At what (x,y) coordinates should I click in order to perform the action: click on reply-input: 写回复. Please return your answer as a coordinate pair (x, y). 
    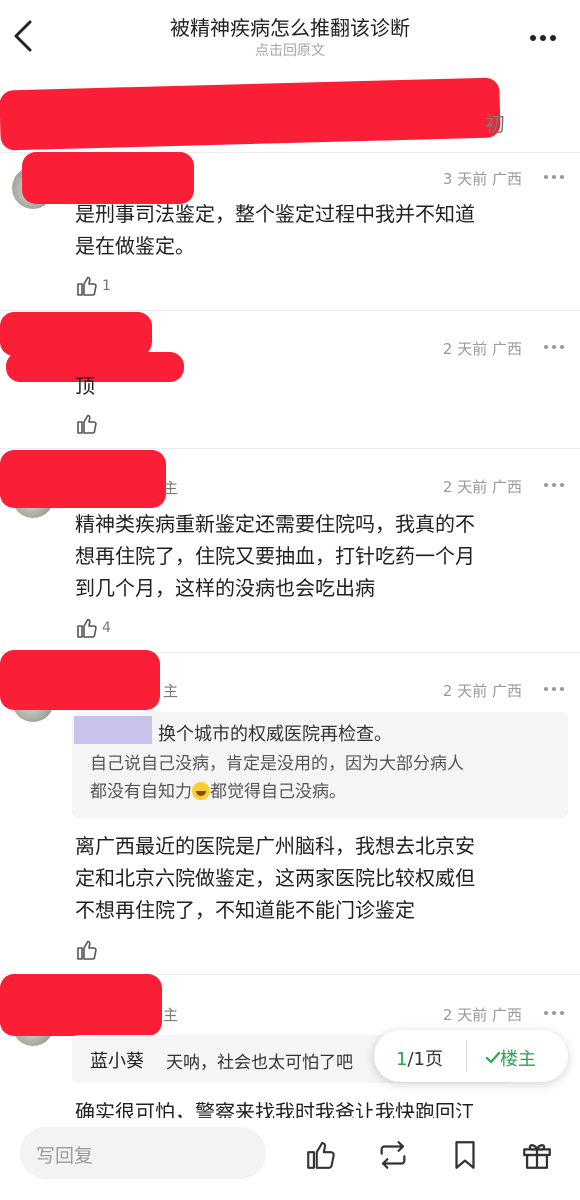
    Looking at the image, I should click on (143, 1153).